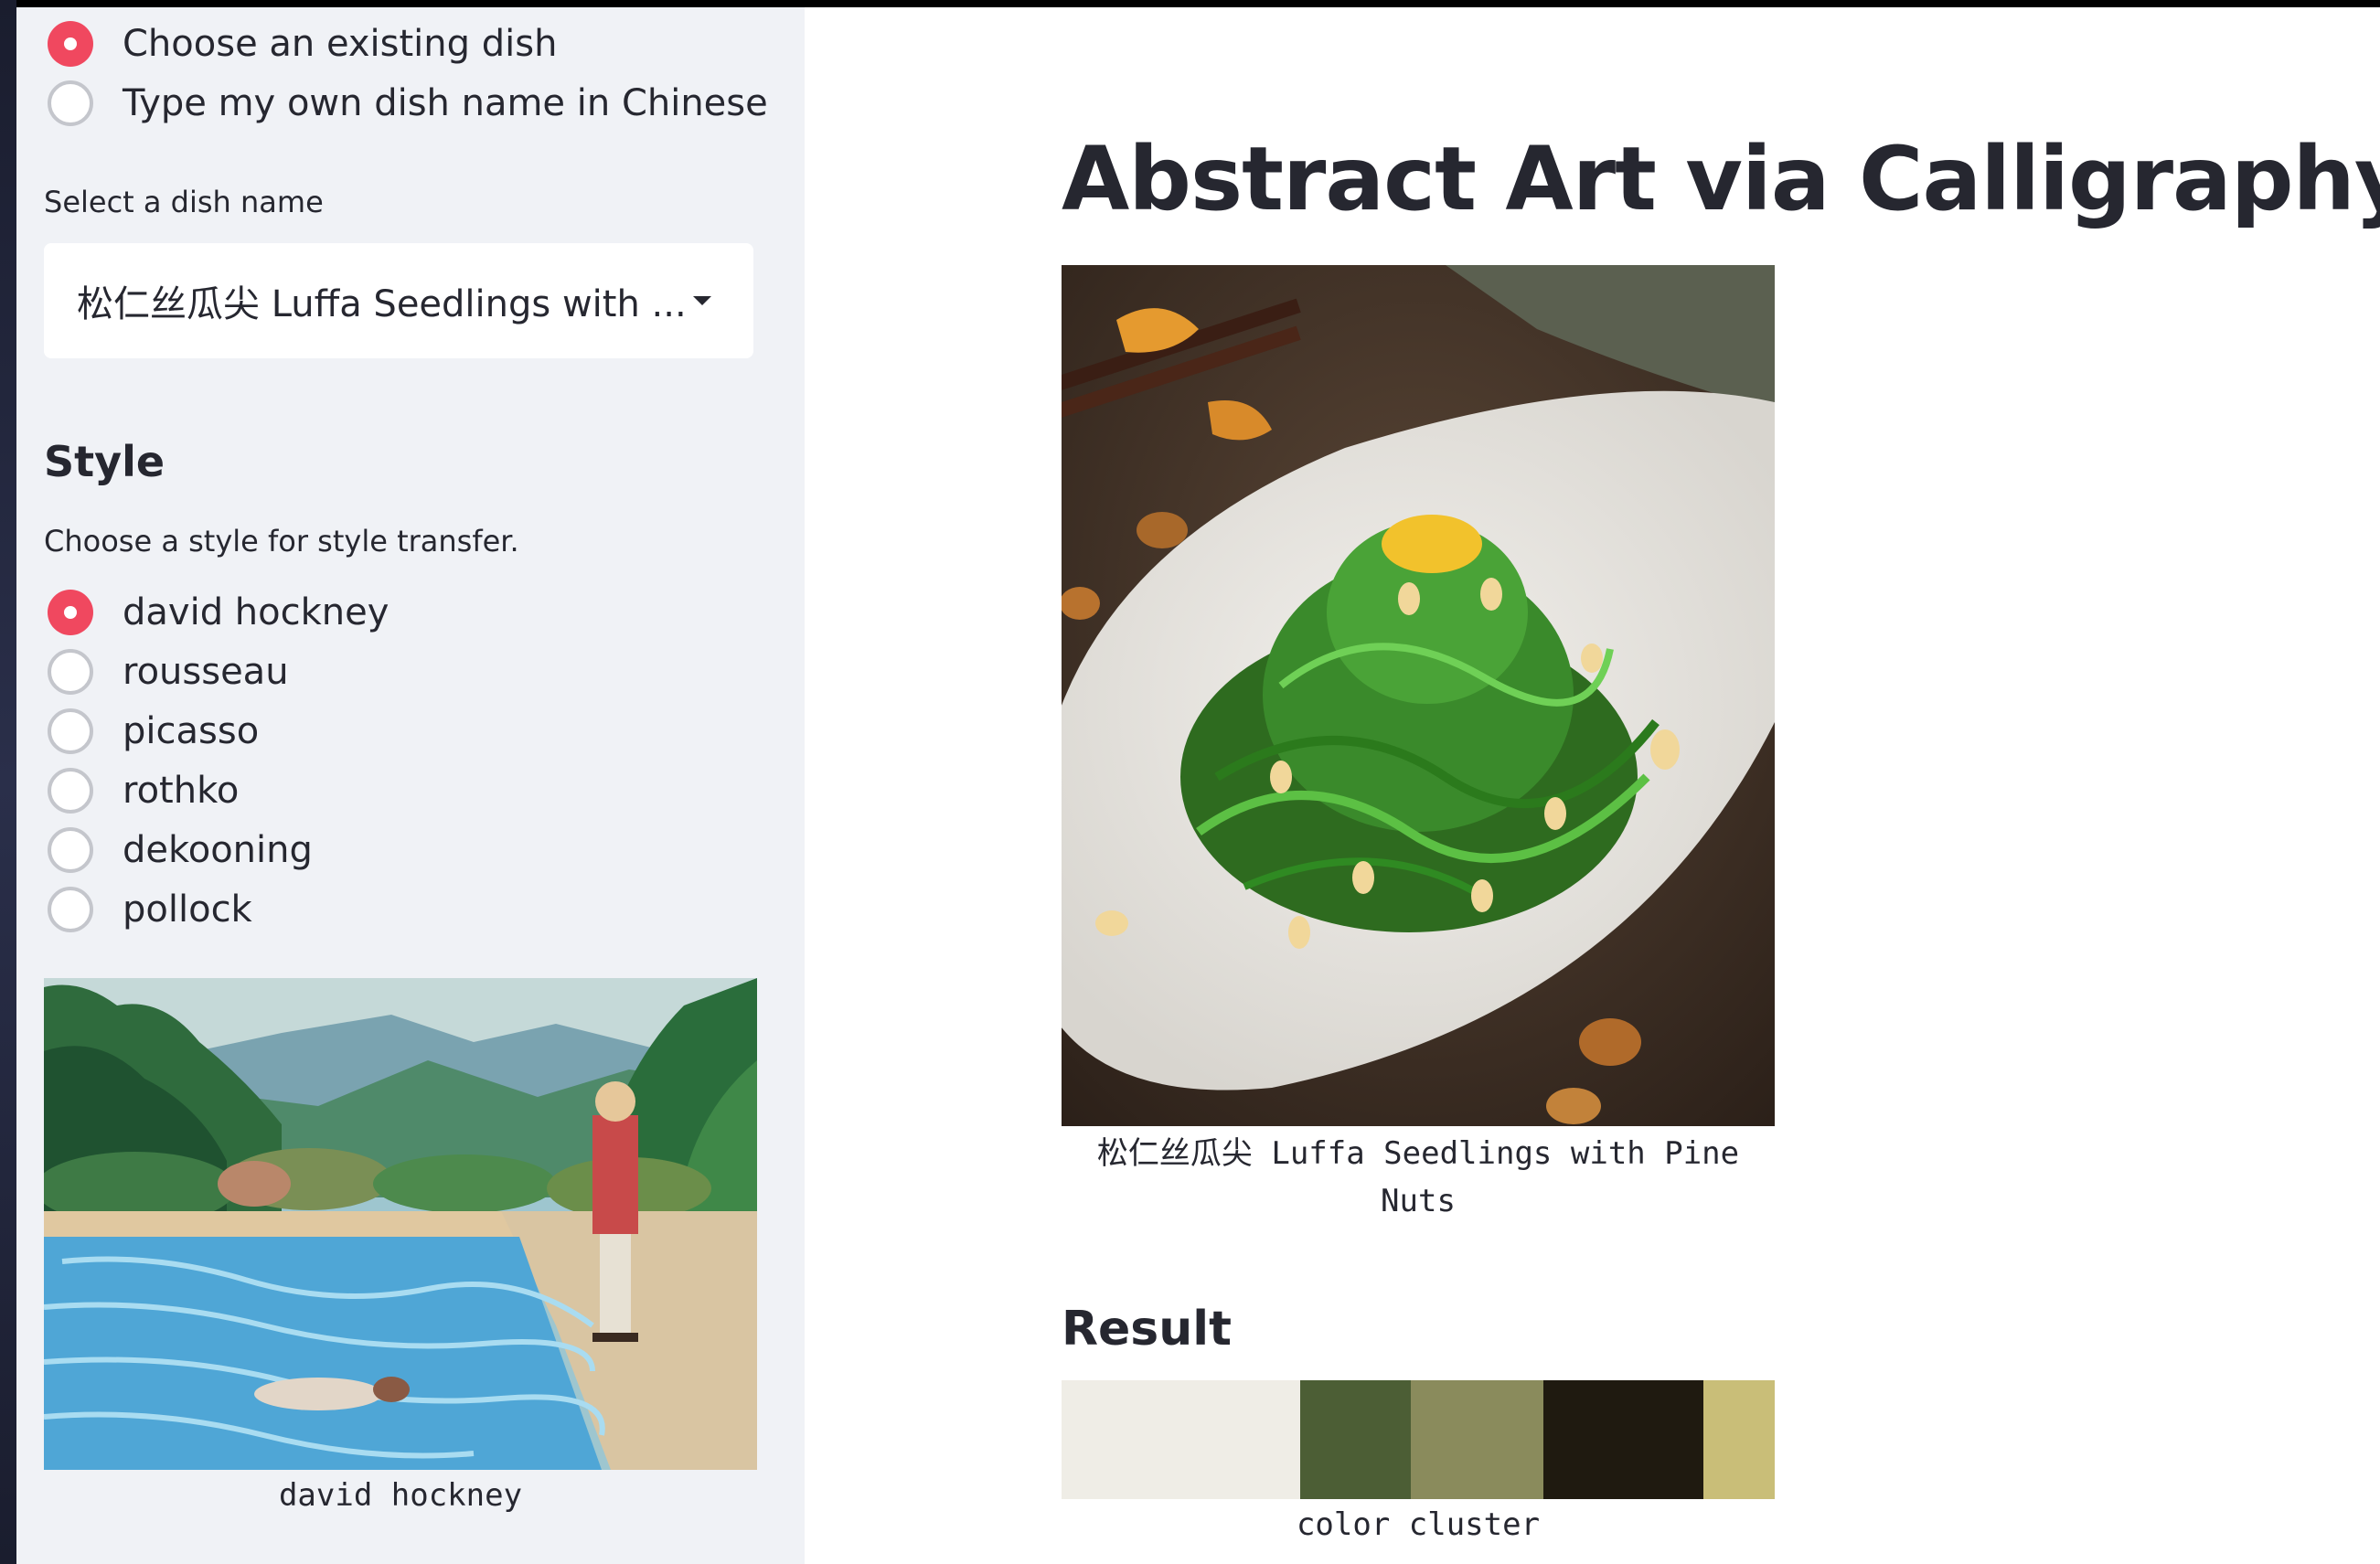 The width and height of the screenshot is (2380, 1564). I want to click on style-description: Choose a style for style transfer., so click(281, 541).